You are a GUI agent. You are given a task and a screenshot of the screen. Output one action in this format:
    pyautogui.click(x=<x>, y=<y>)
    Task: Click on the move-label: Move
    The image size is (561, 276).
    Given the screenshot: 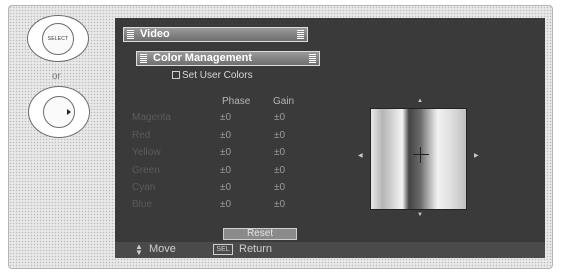 What is the action you would take?
    pyautogui.click(x=162, y=249)
    